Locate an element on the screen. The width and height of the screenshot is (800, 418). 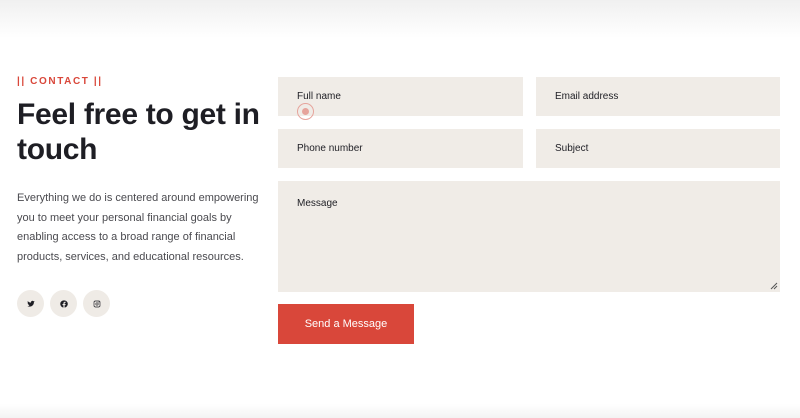
mouse-cursor-indicator is located at coordinates (305, 111).